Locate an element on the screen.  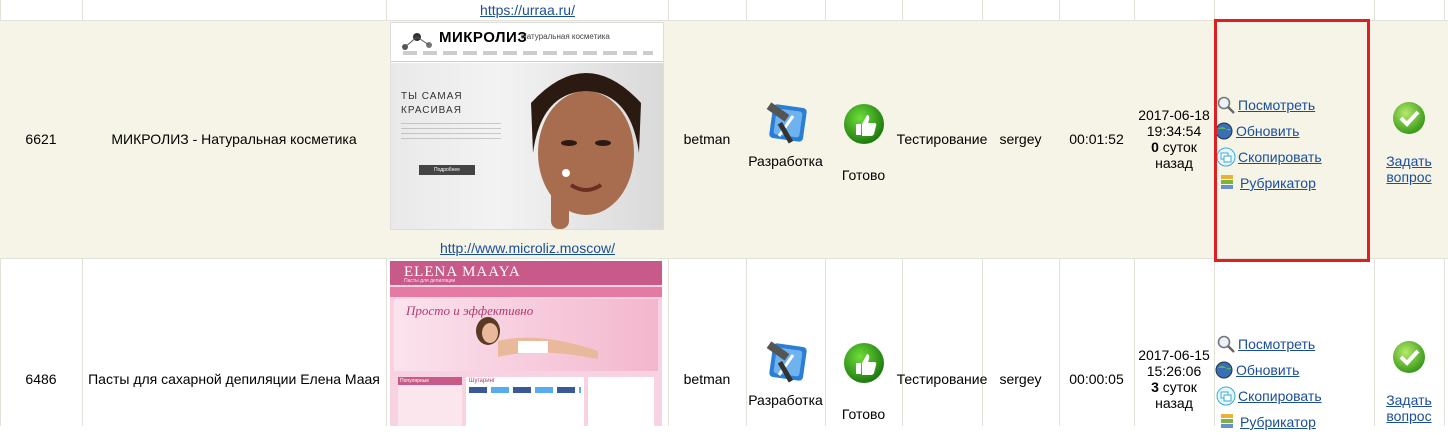
updated-time: 19:34:54 is located at coordinates (1174, 131).